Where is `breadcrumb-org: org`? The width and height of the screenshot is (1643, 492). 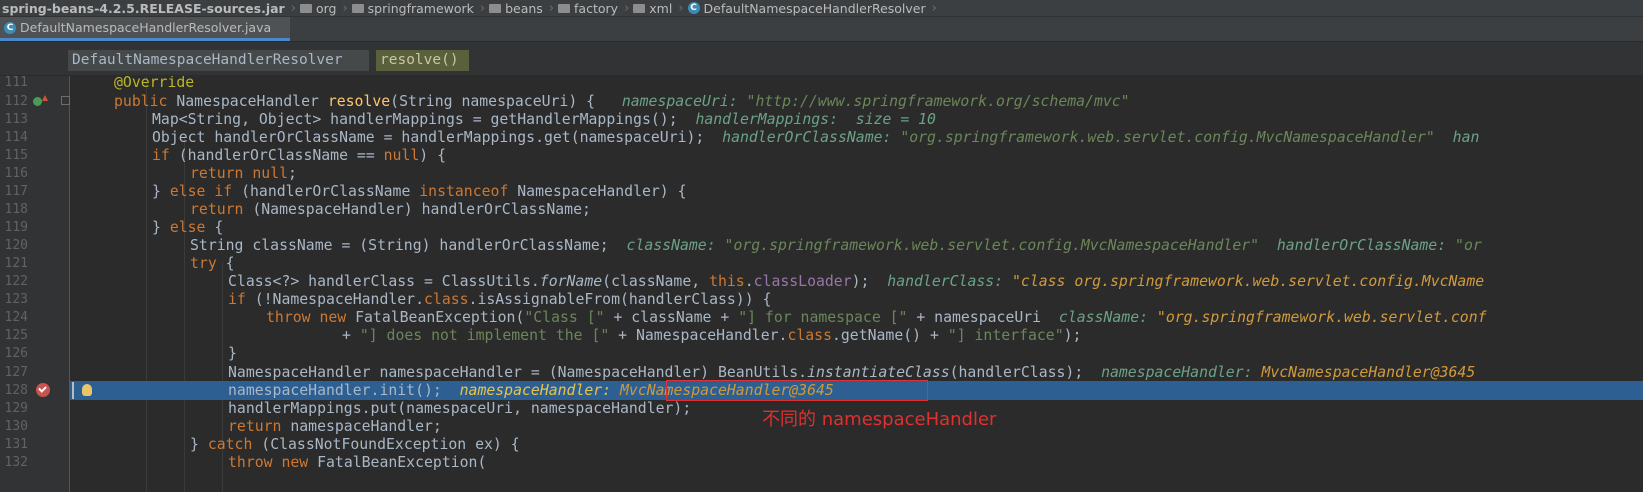
breadcrumb-org: org is located at coordinates (319, 8).